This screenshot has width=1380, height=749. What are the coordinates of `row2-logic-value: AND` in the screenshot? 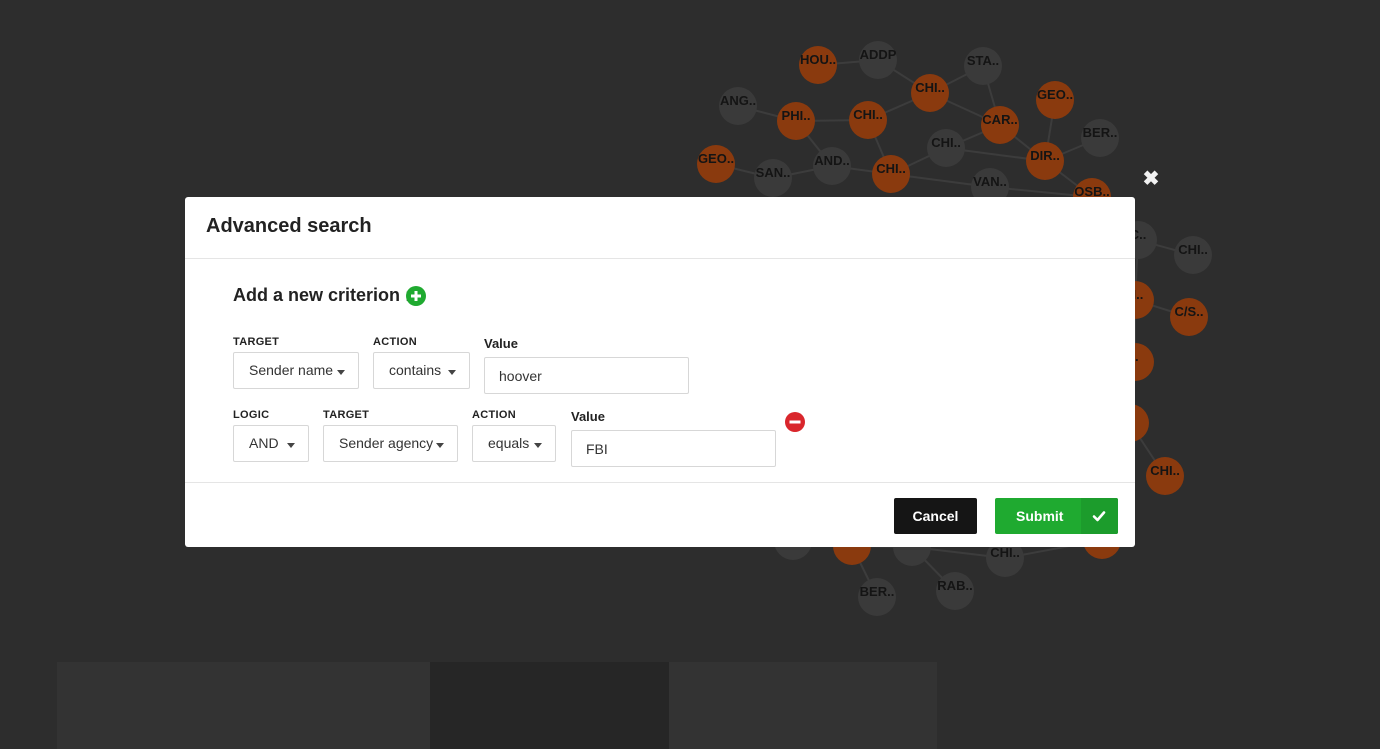 It's located at (264, 443).